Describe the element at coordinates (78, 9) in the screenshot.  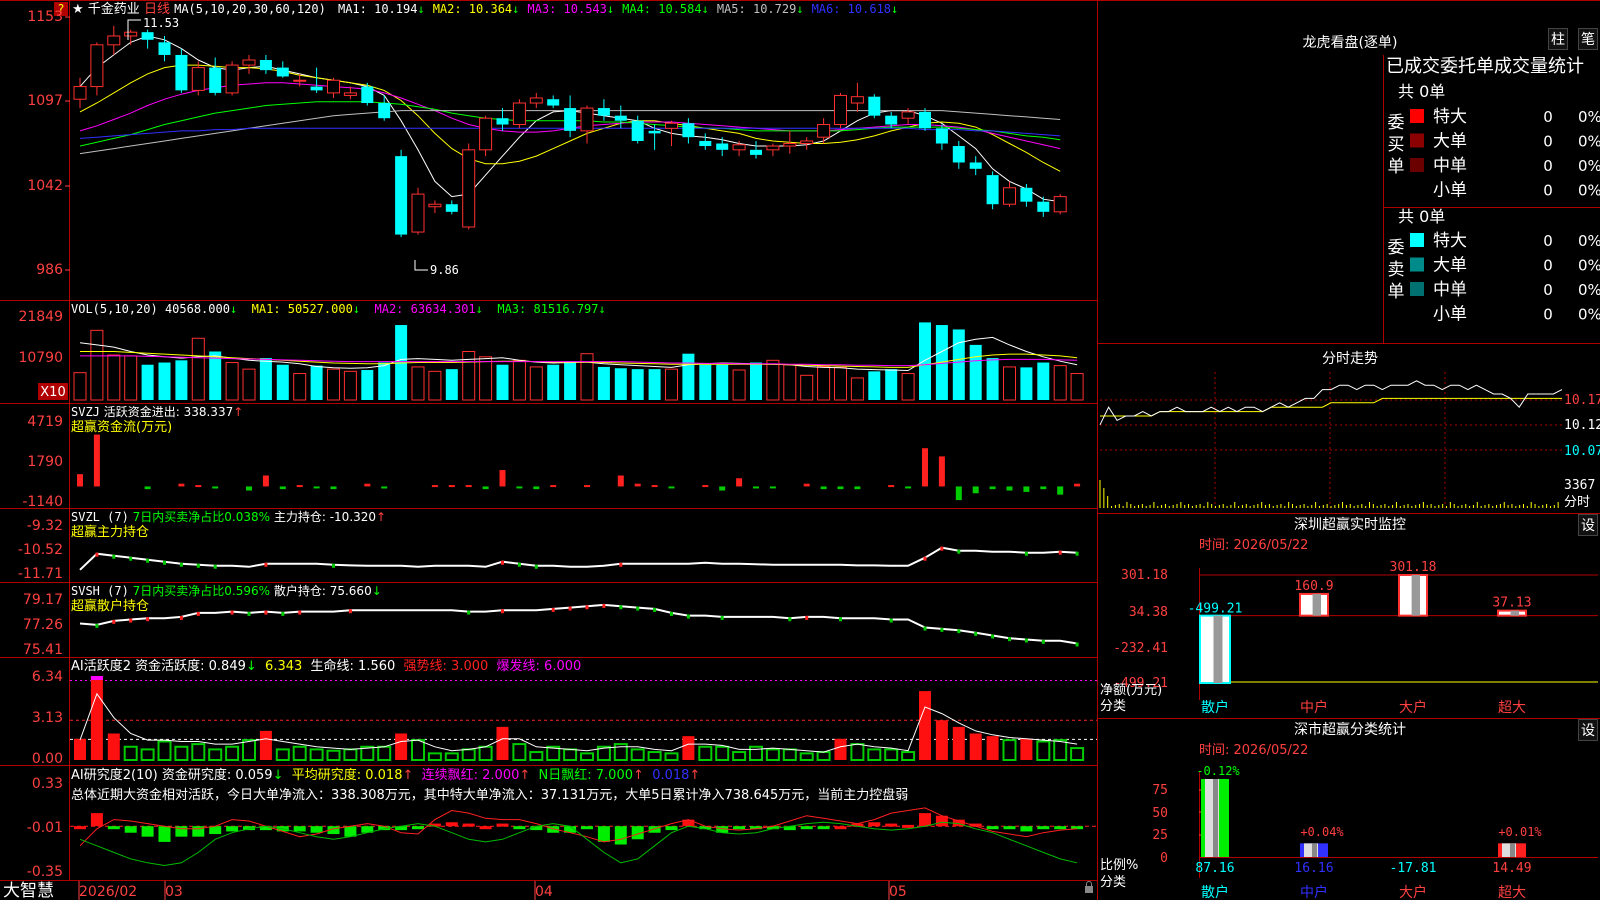
I see `star-icon: ★` at that location.